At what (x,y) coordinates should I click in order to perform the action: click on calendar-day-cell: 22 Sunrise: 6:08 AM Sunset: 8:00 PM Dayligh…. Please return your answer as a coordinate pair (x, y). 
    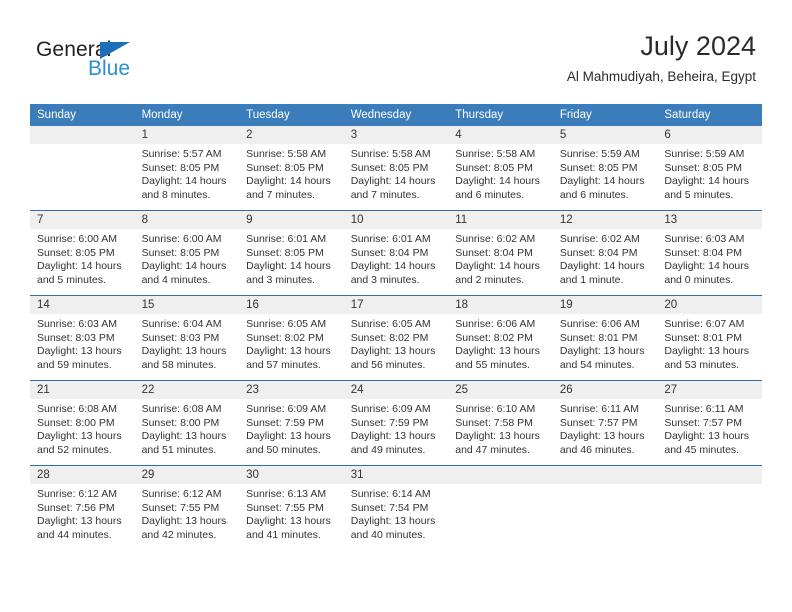
    Looking at the image, I should click on (187, 423).